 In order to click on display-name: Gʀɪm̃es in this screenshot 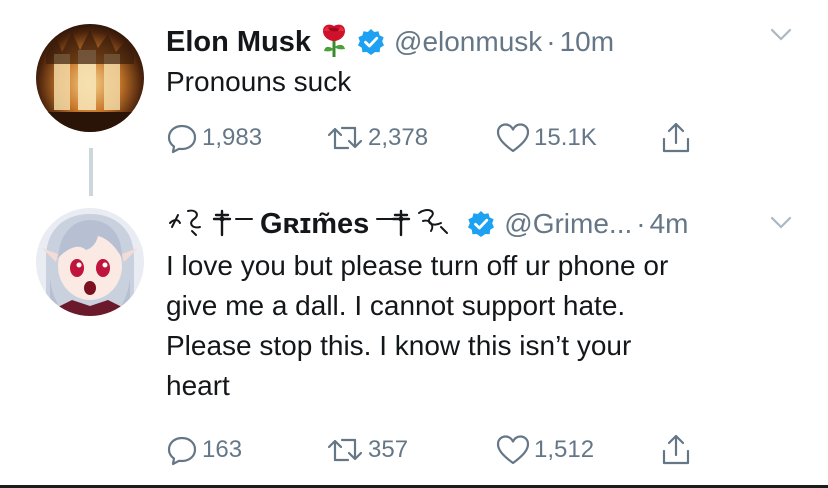, I will do `click(312, 224)`.